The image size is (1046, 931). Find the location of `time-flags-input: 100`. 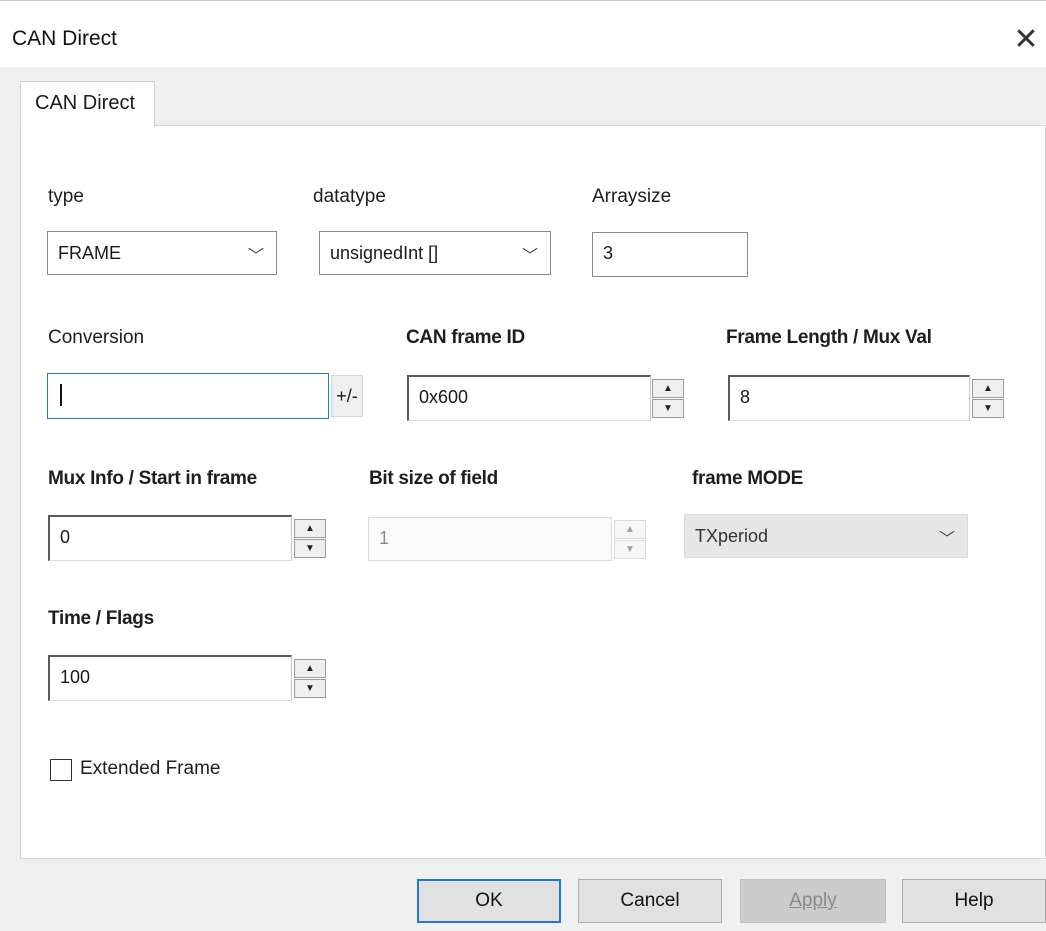

time-flags-input: 100 is located at coordinates (170, 678).